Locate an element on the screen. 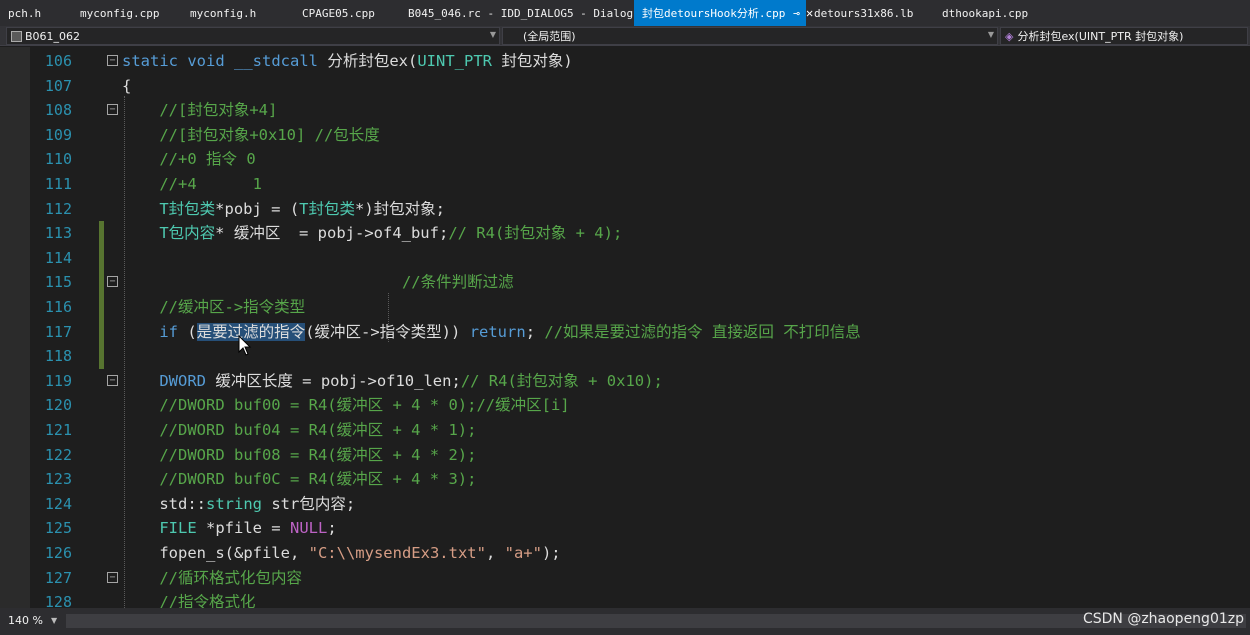 This screenshot has width=1250, height=635. code-token: //指令格式化 is located at coordinates (207, 600).